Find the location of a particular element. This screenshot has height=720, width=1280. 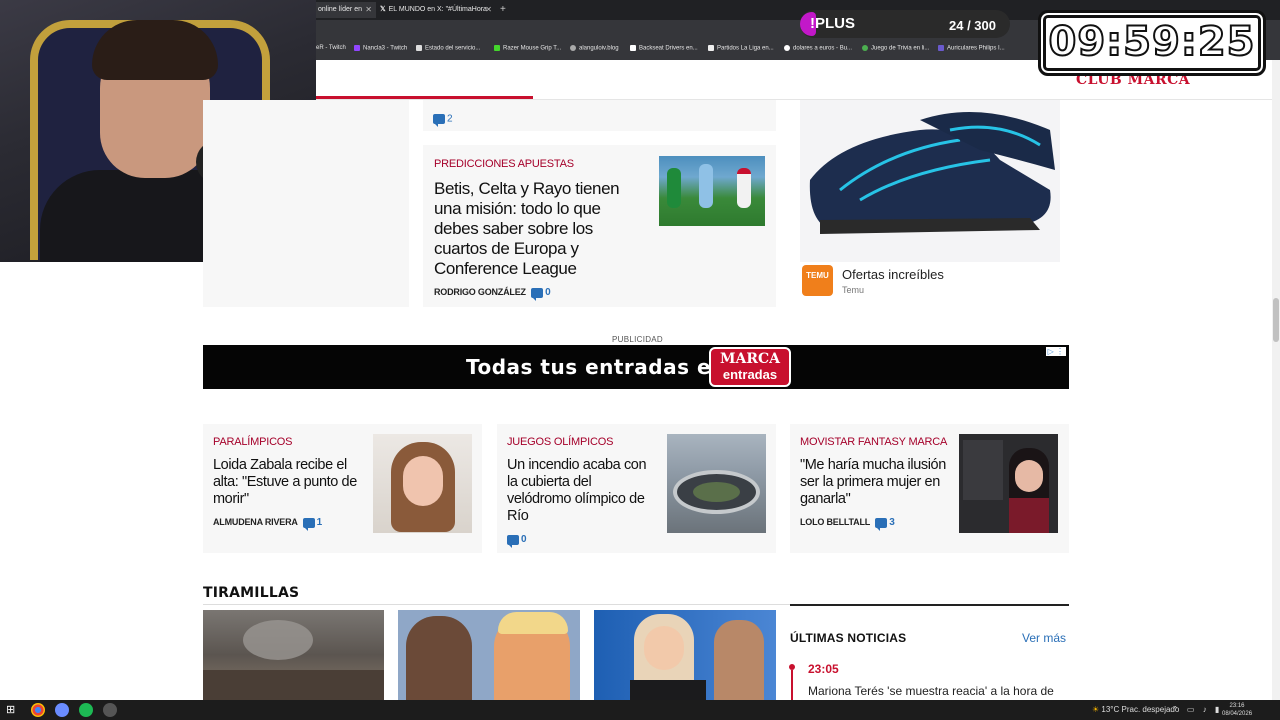

sponsored-source: Temu is located at coordinates (853, 290).